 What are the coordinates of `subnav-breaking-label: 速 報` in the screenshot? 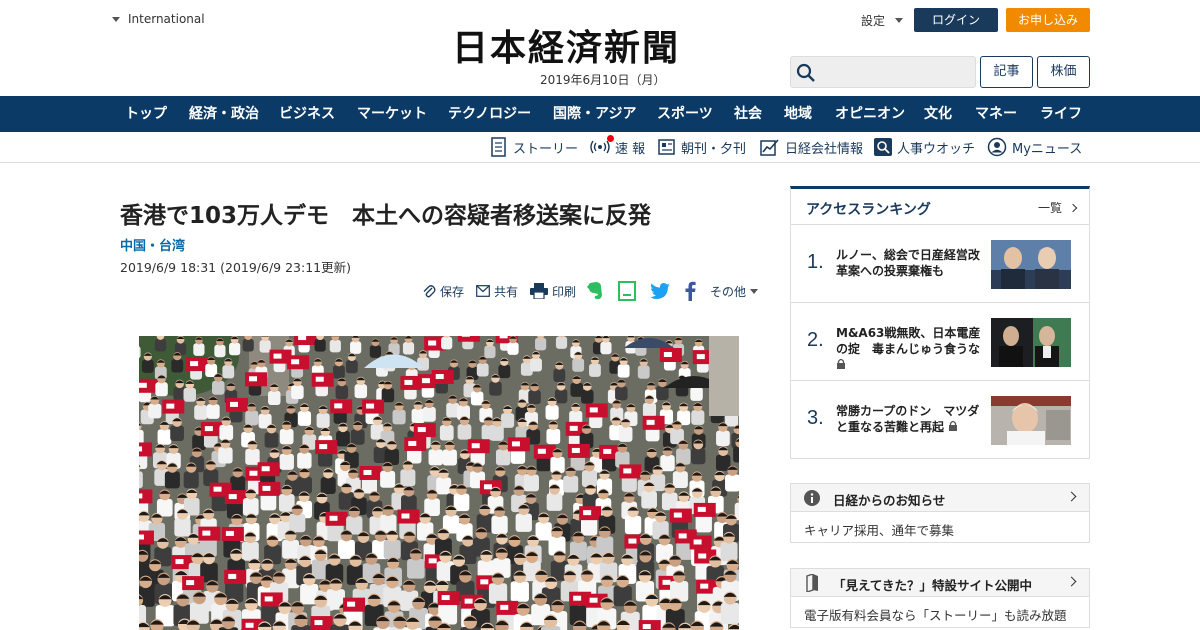 It's located at (630, 149).